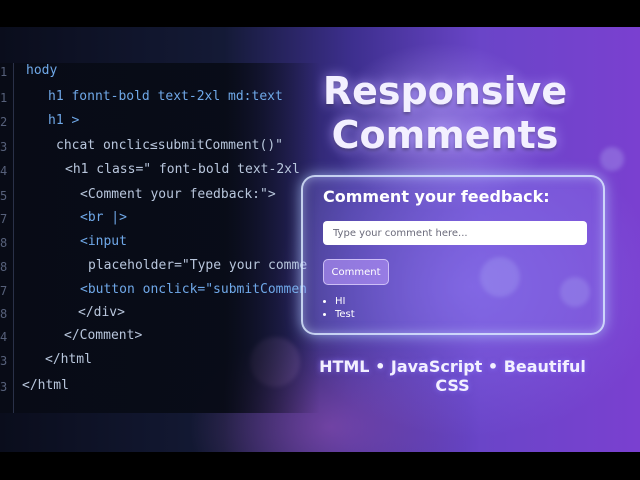  What do you see at coordinates (42, 70) in the screenshot?
I see `code-line: hody` at bounding box center [42, 70].